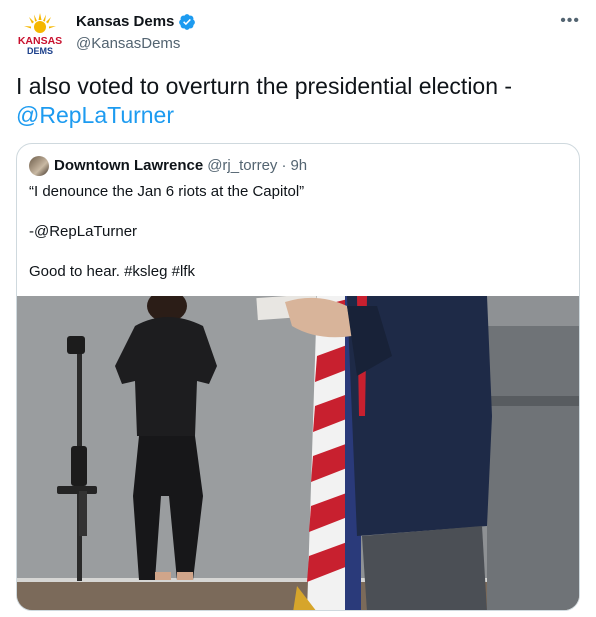 The image size is (596, 617). I want to click on kansas-dems-logo: KANSAS DEMS, so click(40, 34).